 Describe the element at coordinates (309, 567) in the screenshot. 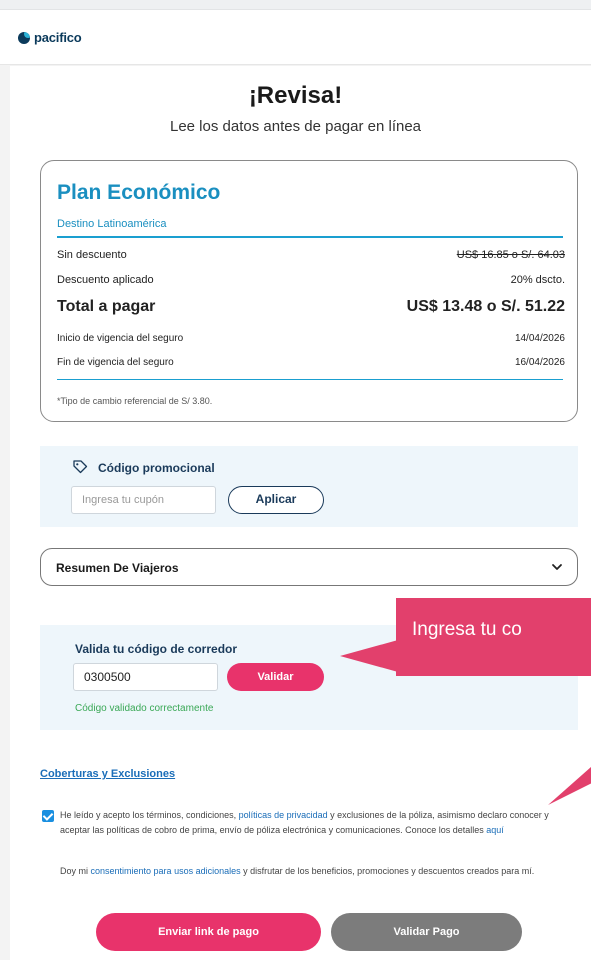

I see `travelers-summary-accordion: Resumen De Viajeros` at that location.